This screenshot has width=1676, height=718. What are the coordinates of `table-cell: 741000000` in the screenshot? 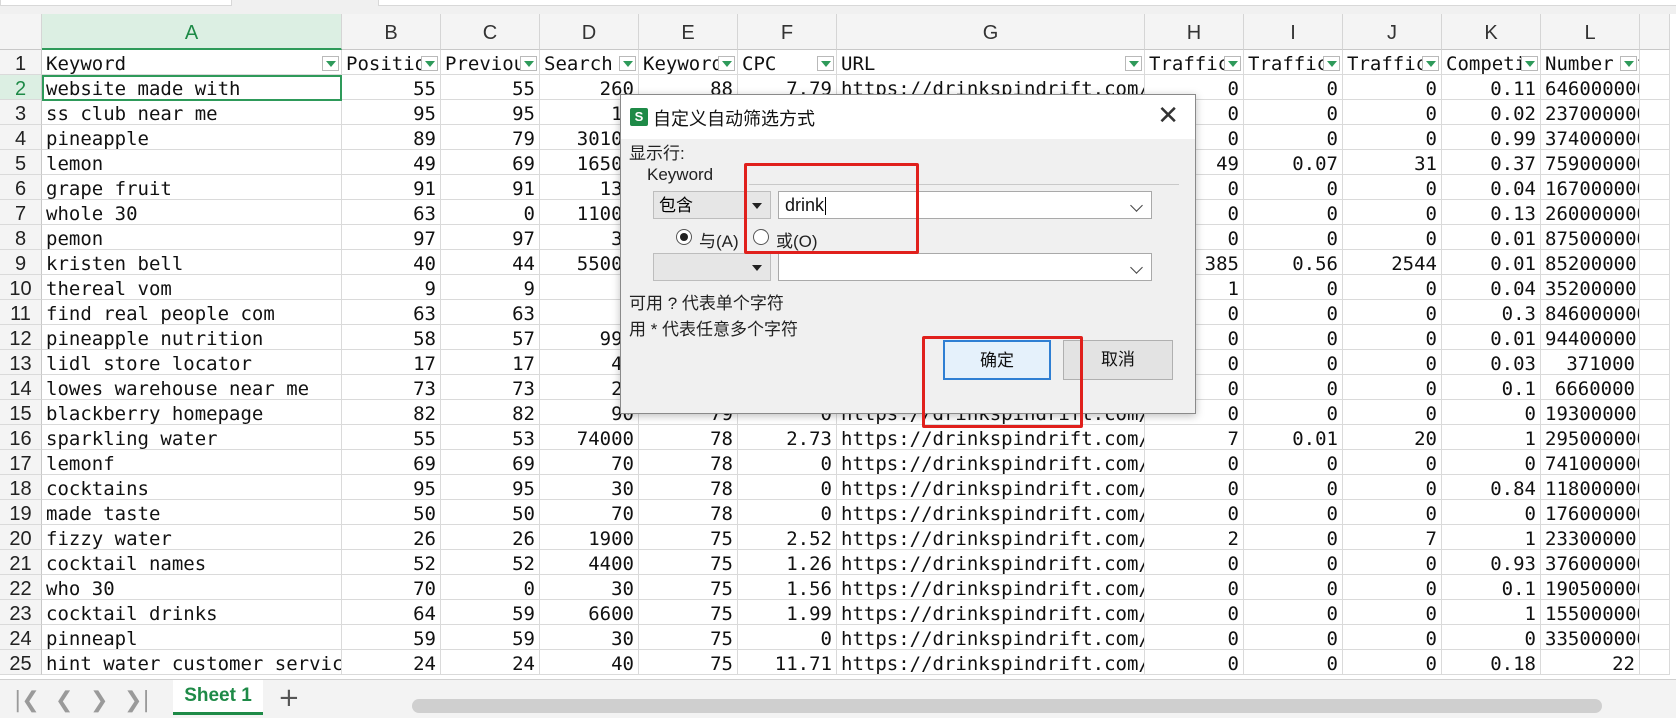 It's located at (1590, 462).